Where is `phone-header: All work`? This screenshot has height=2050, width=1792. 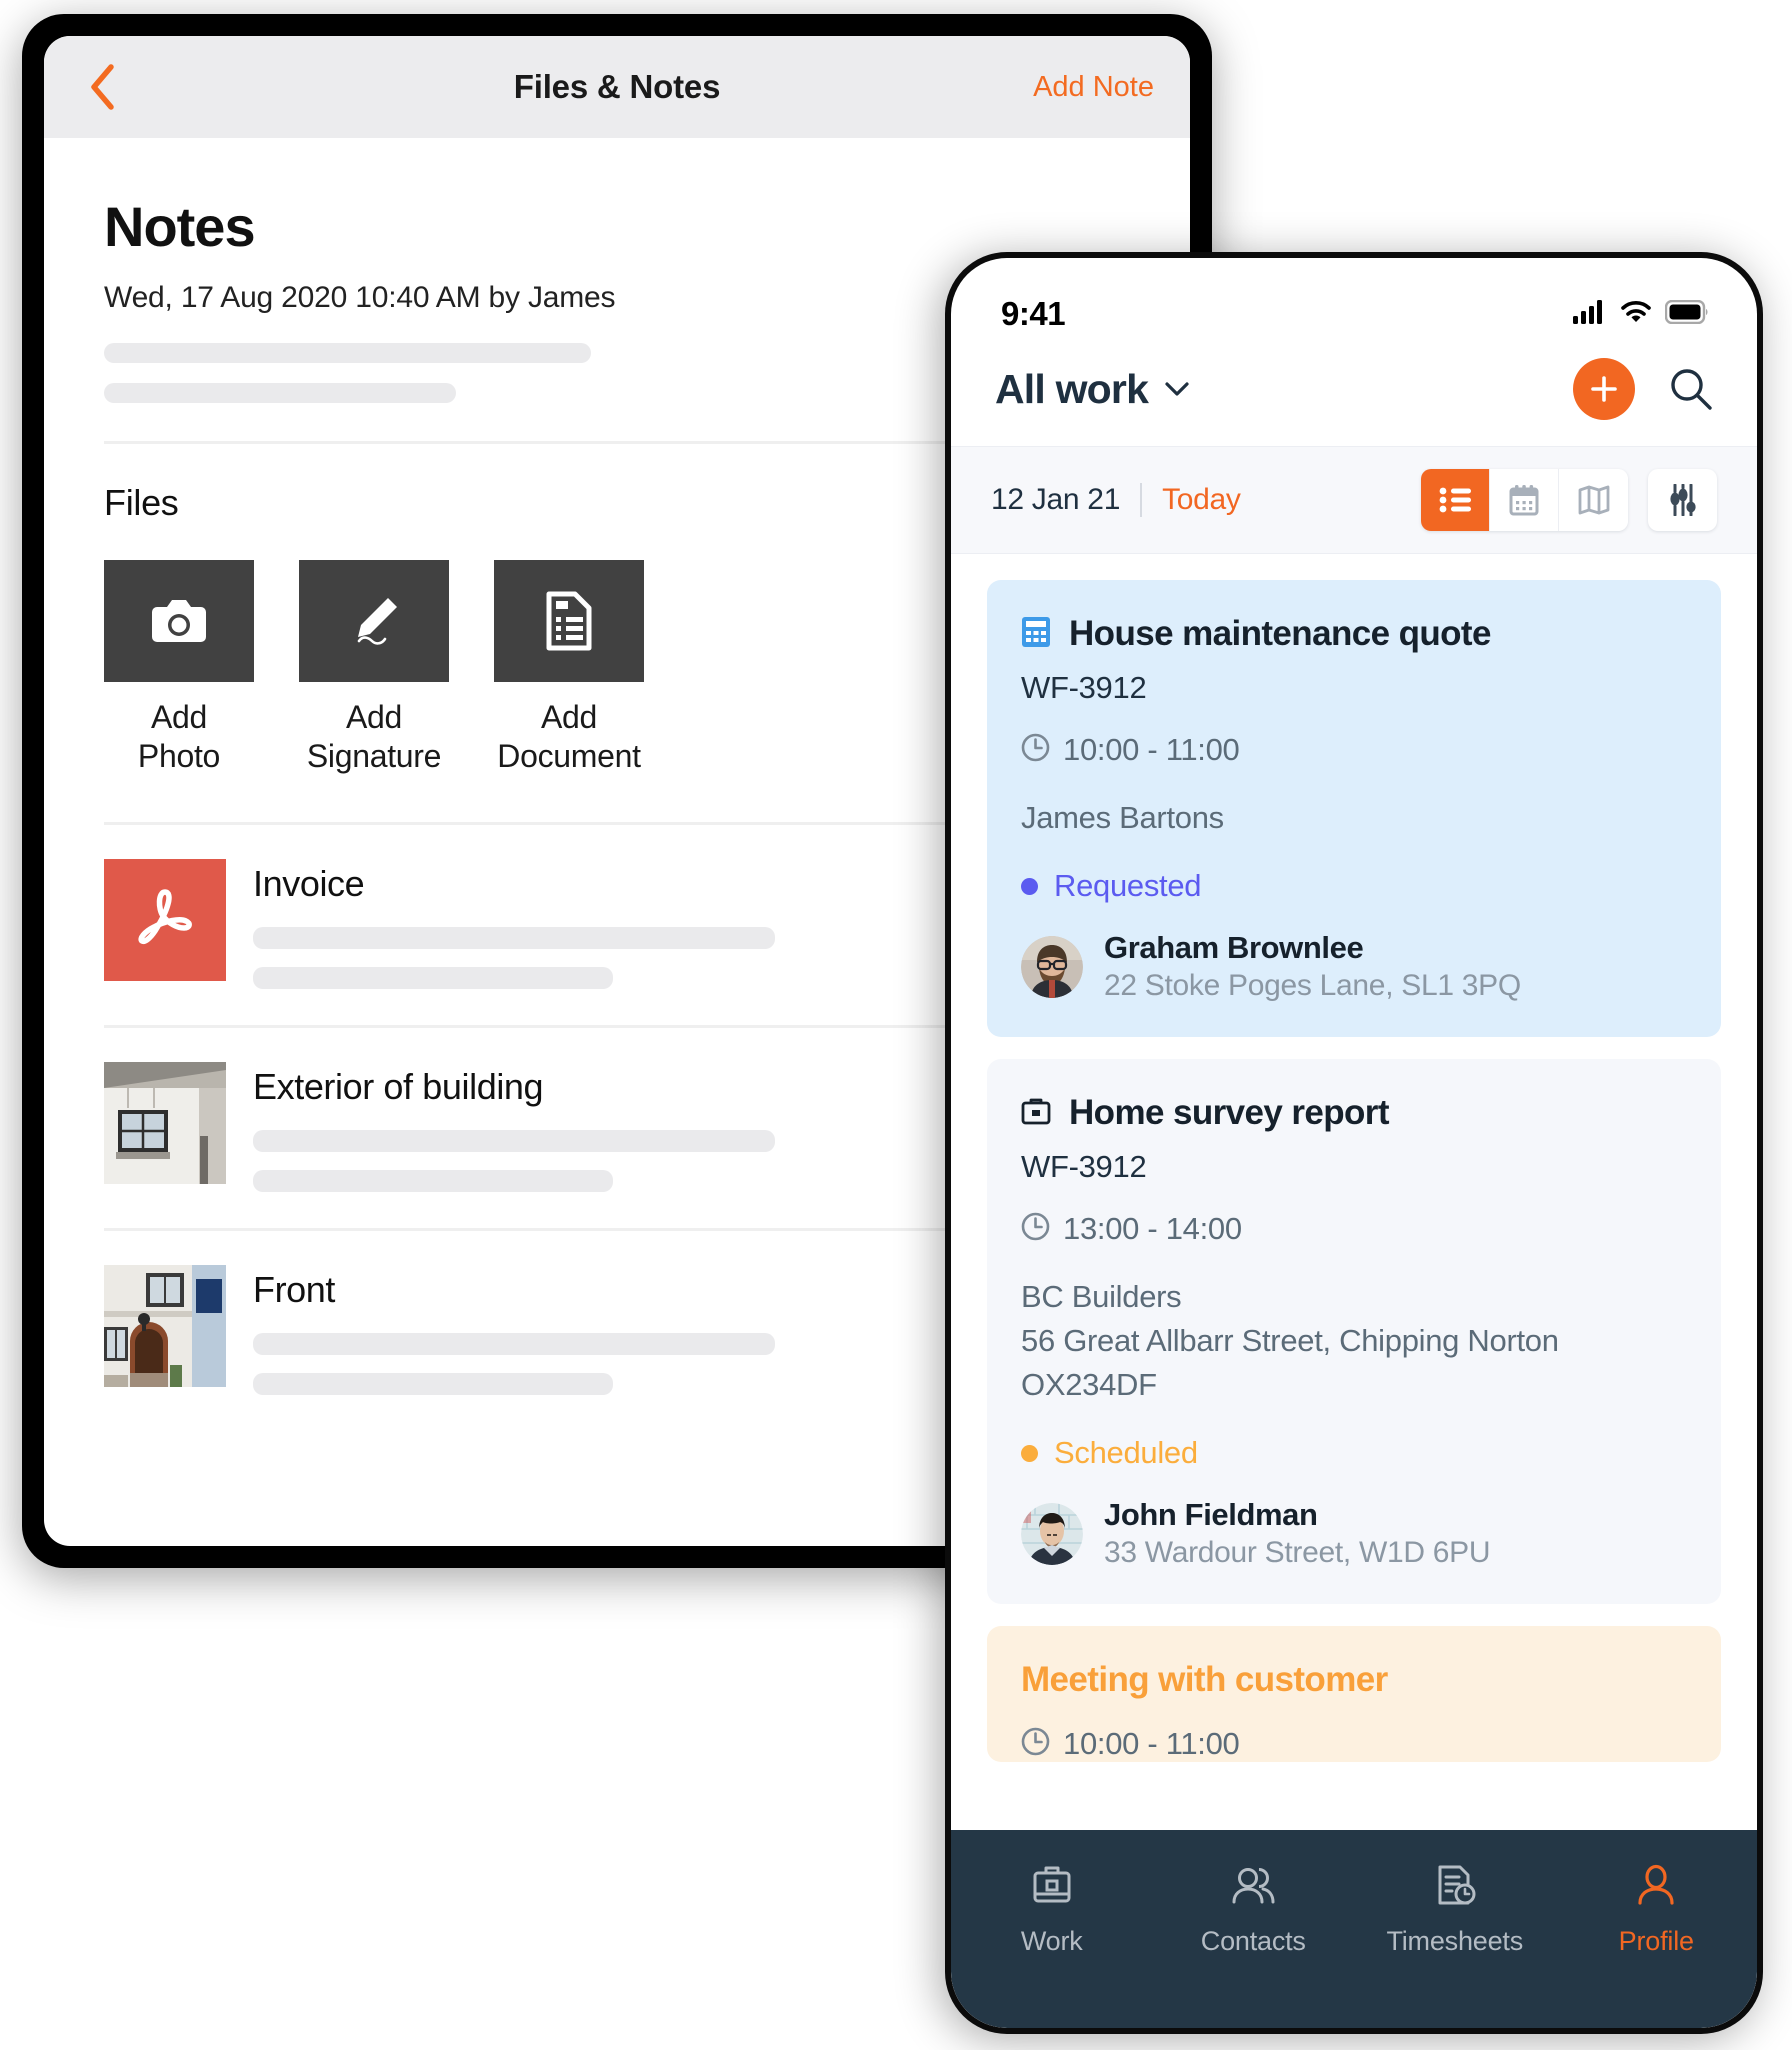
phone-header: All work is located at coordinates (1354, 395).